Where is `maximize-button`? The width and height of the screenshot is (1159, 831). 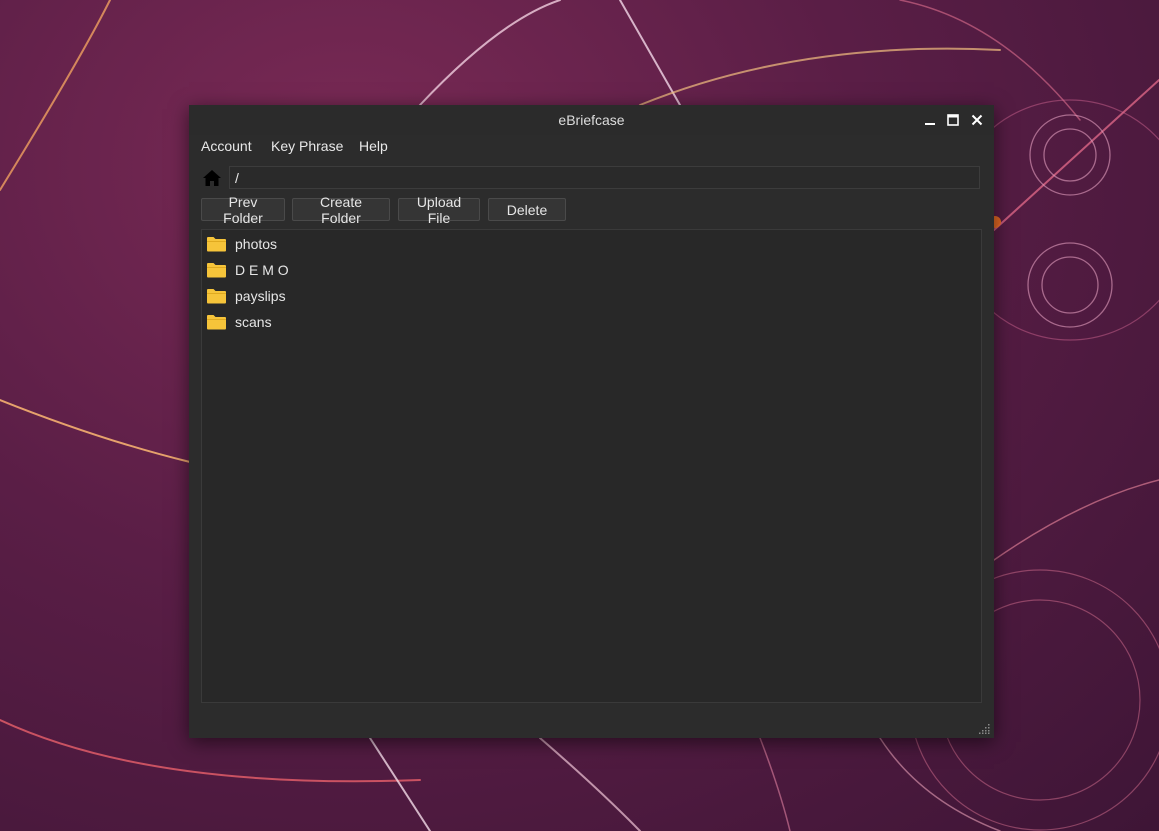 maximize-button is located at coordinates (953, 120).